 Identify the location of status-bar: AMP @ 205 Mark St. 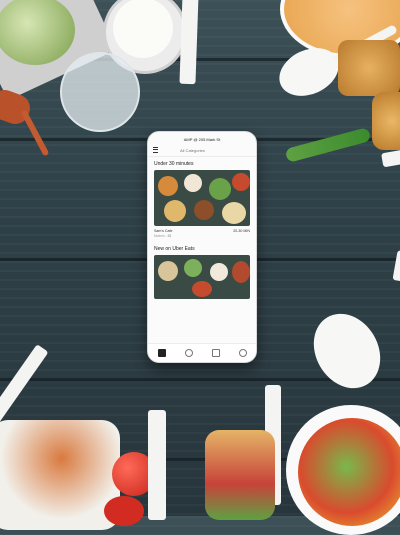
(202, 138).